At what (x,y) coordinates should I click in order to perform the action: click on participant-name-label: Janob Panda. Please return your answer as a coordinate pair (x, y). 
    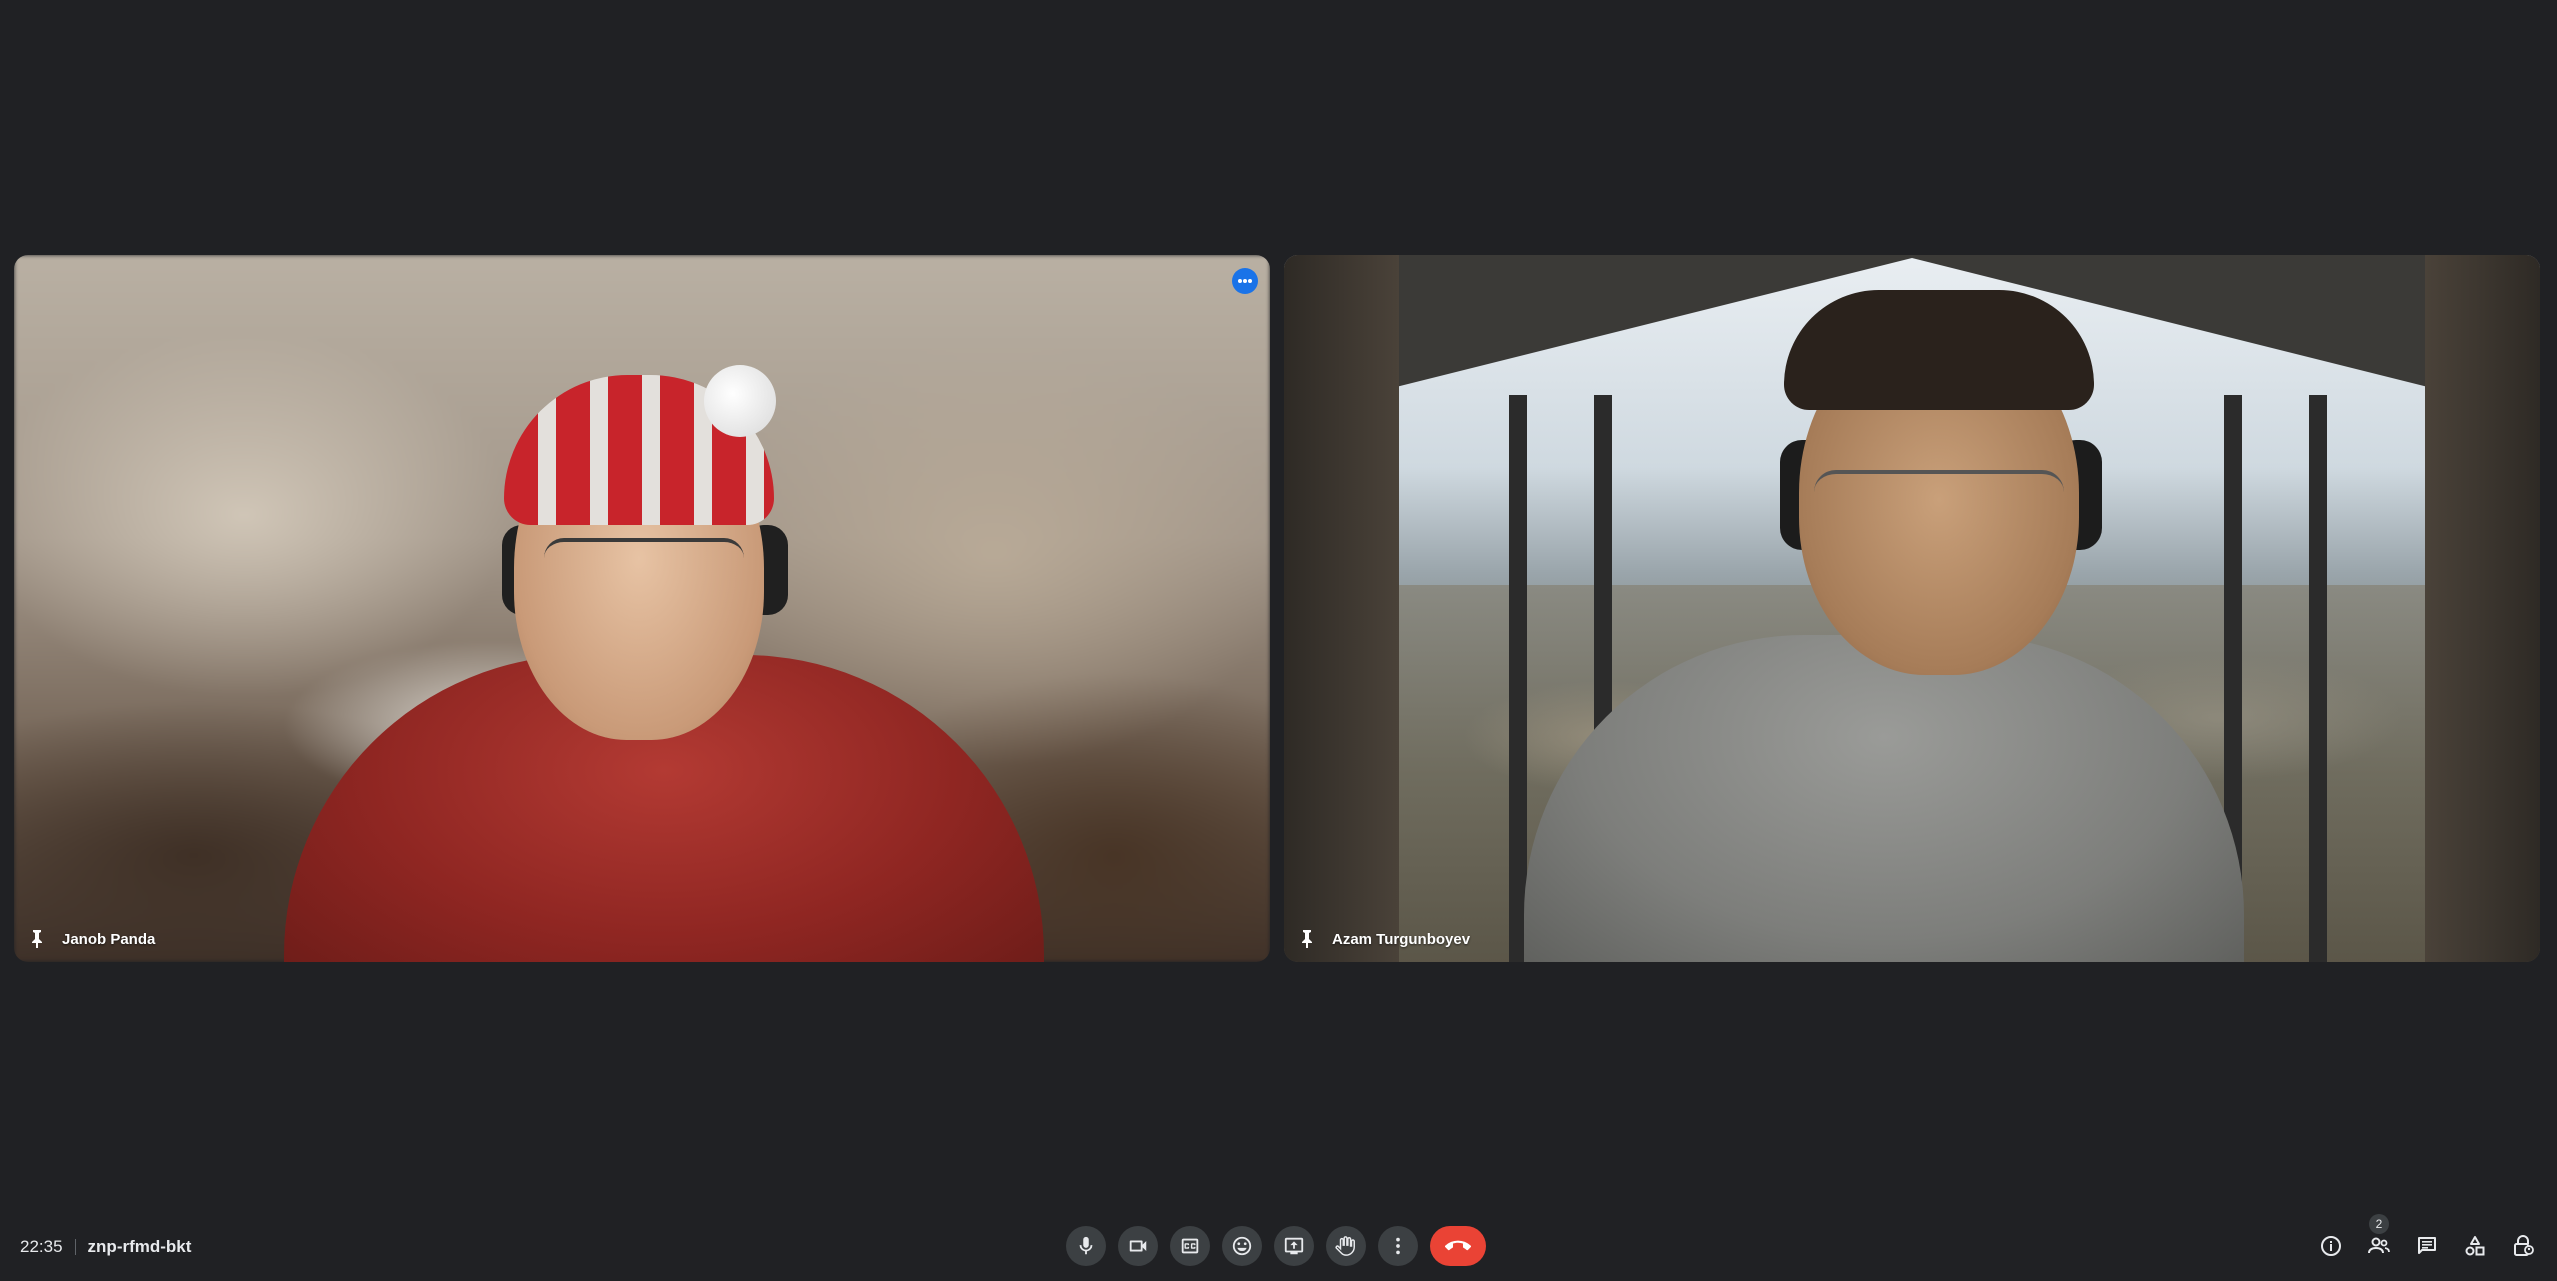
    Looking at the image, I should click on (91, 939).